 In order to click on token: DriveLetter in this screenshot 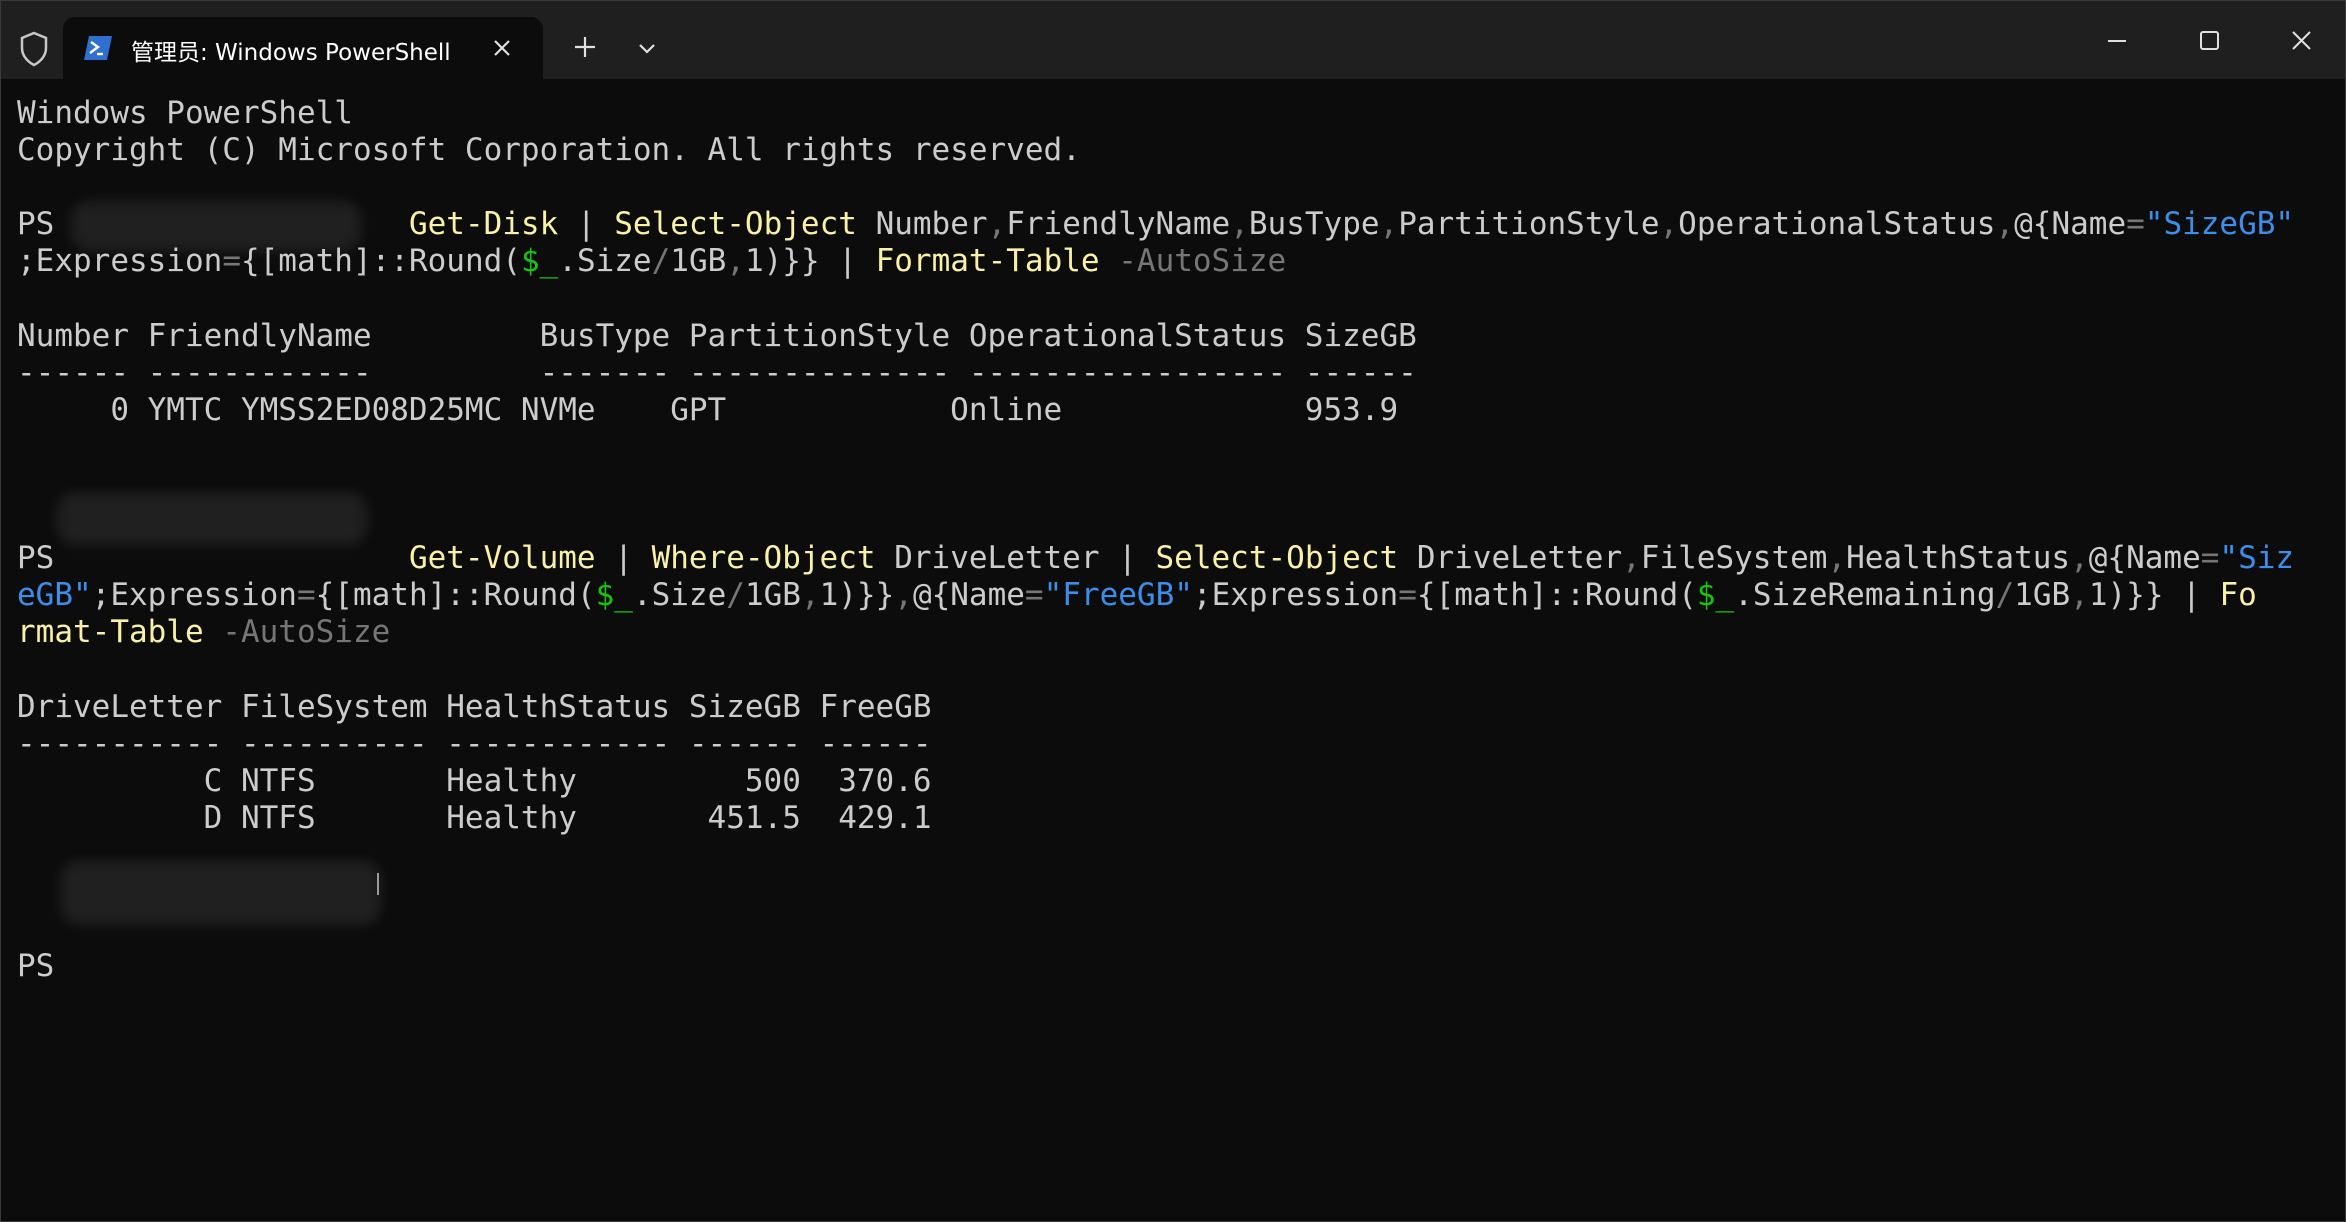, I will do `click(1510, 558)`.